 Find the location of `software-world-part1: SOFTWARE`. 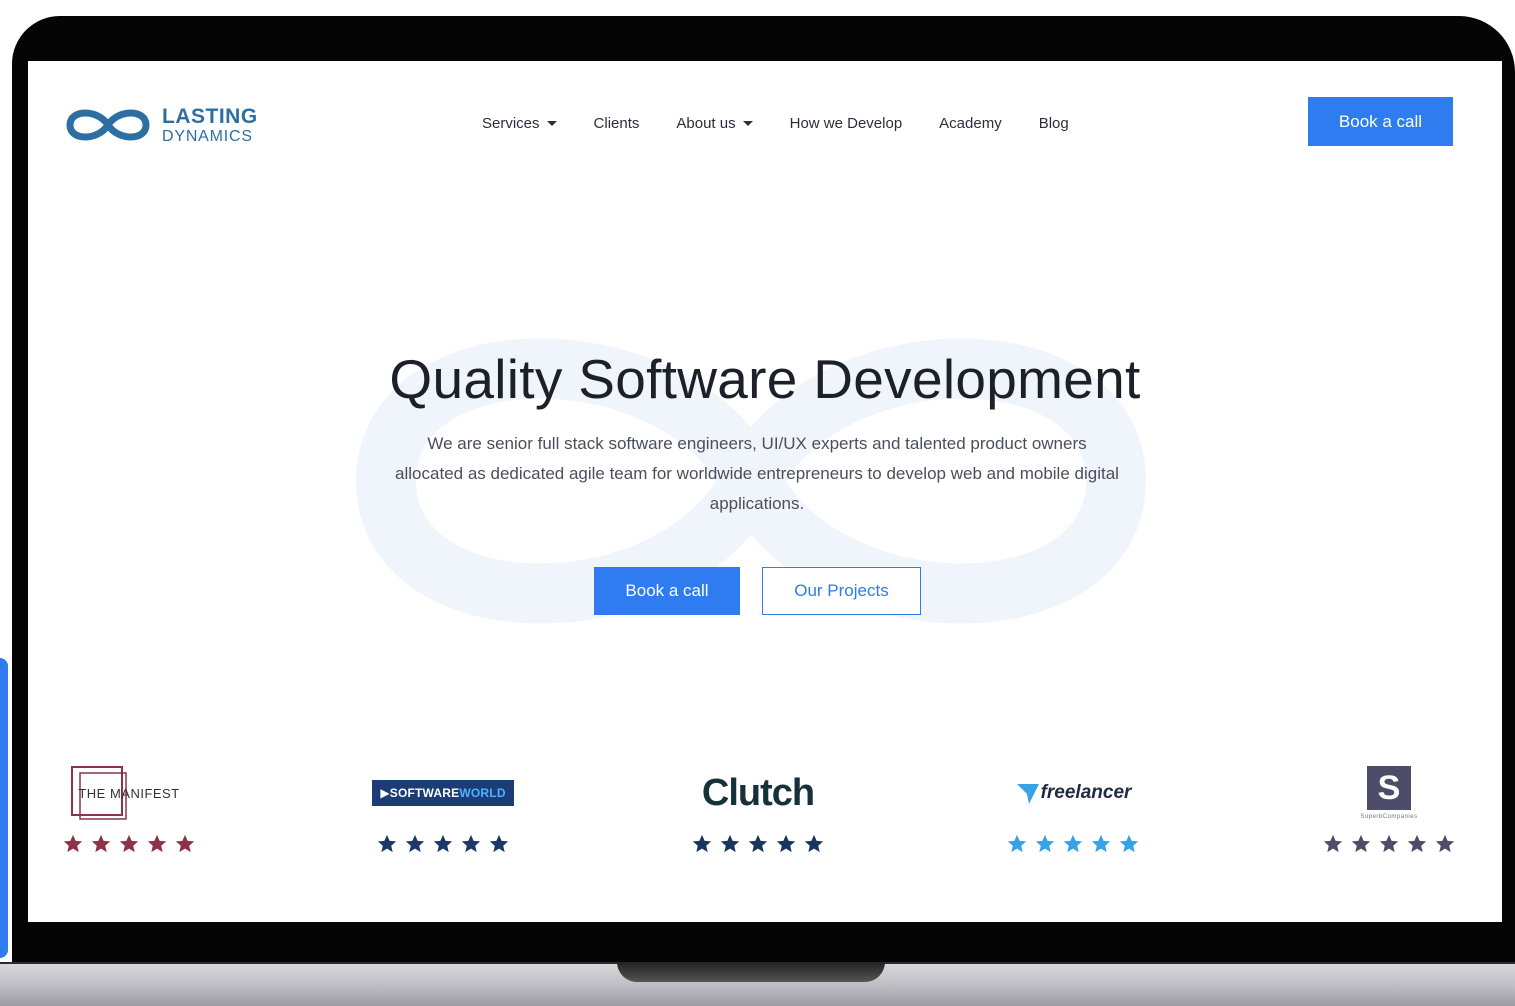

software-world-part1: SOFTWARE is located at coordinates (424, 793).